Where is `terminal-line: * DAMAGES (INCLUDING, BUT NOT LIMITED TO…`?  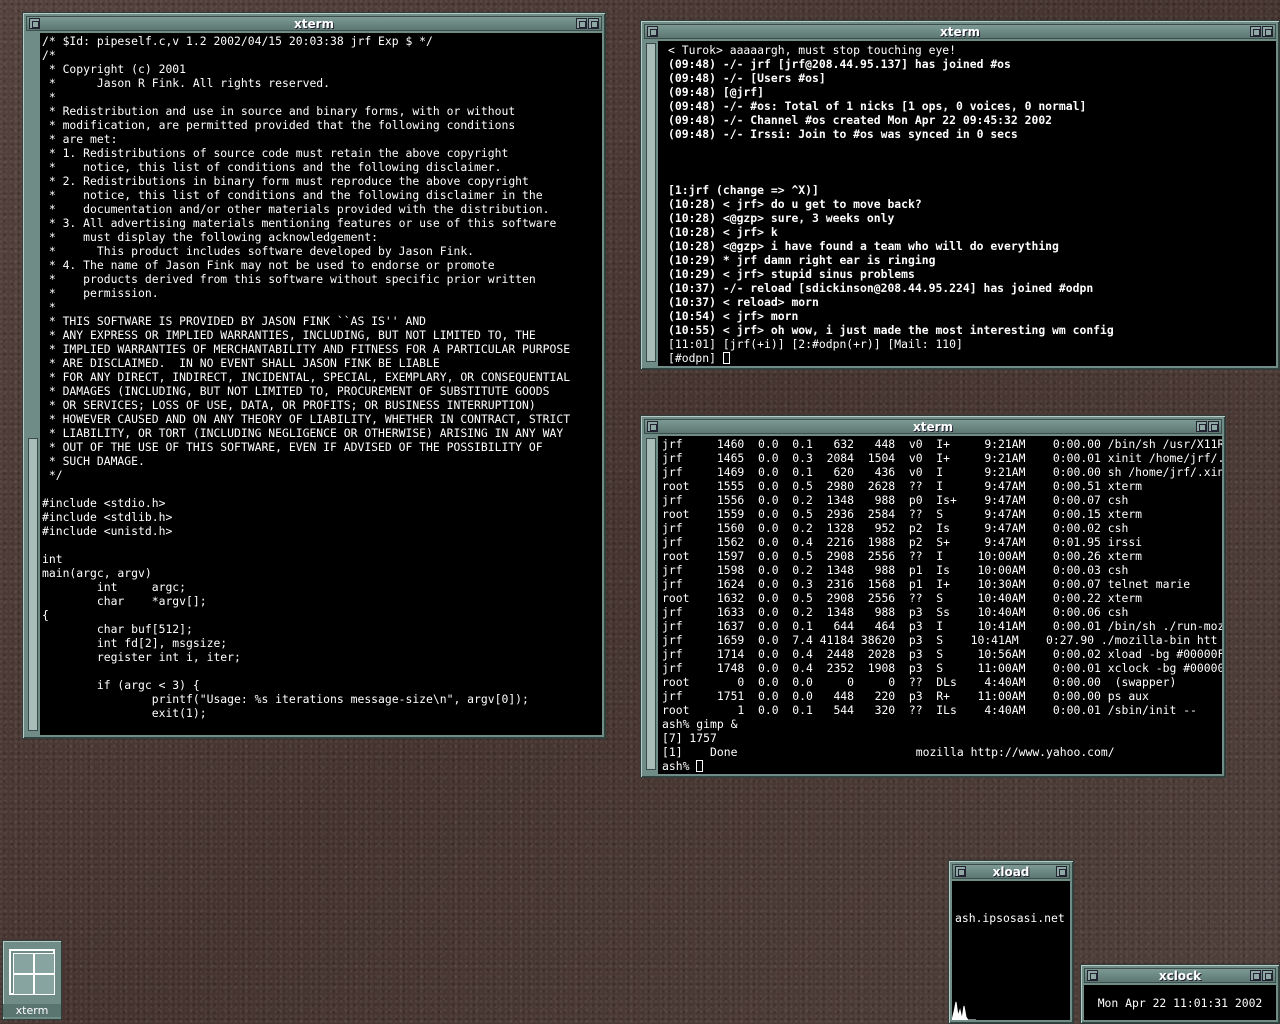
terminal-line: * DAMAGES (INCLUDING, BUT NOT LIMITED TO… is located at coordinates (296, 391).